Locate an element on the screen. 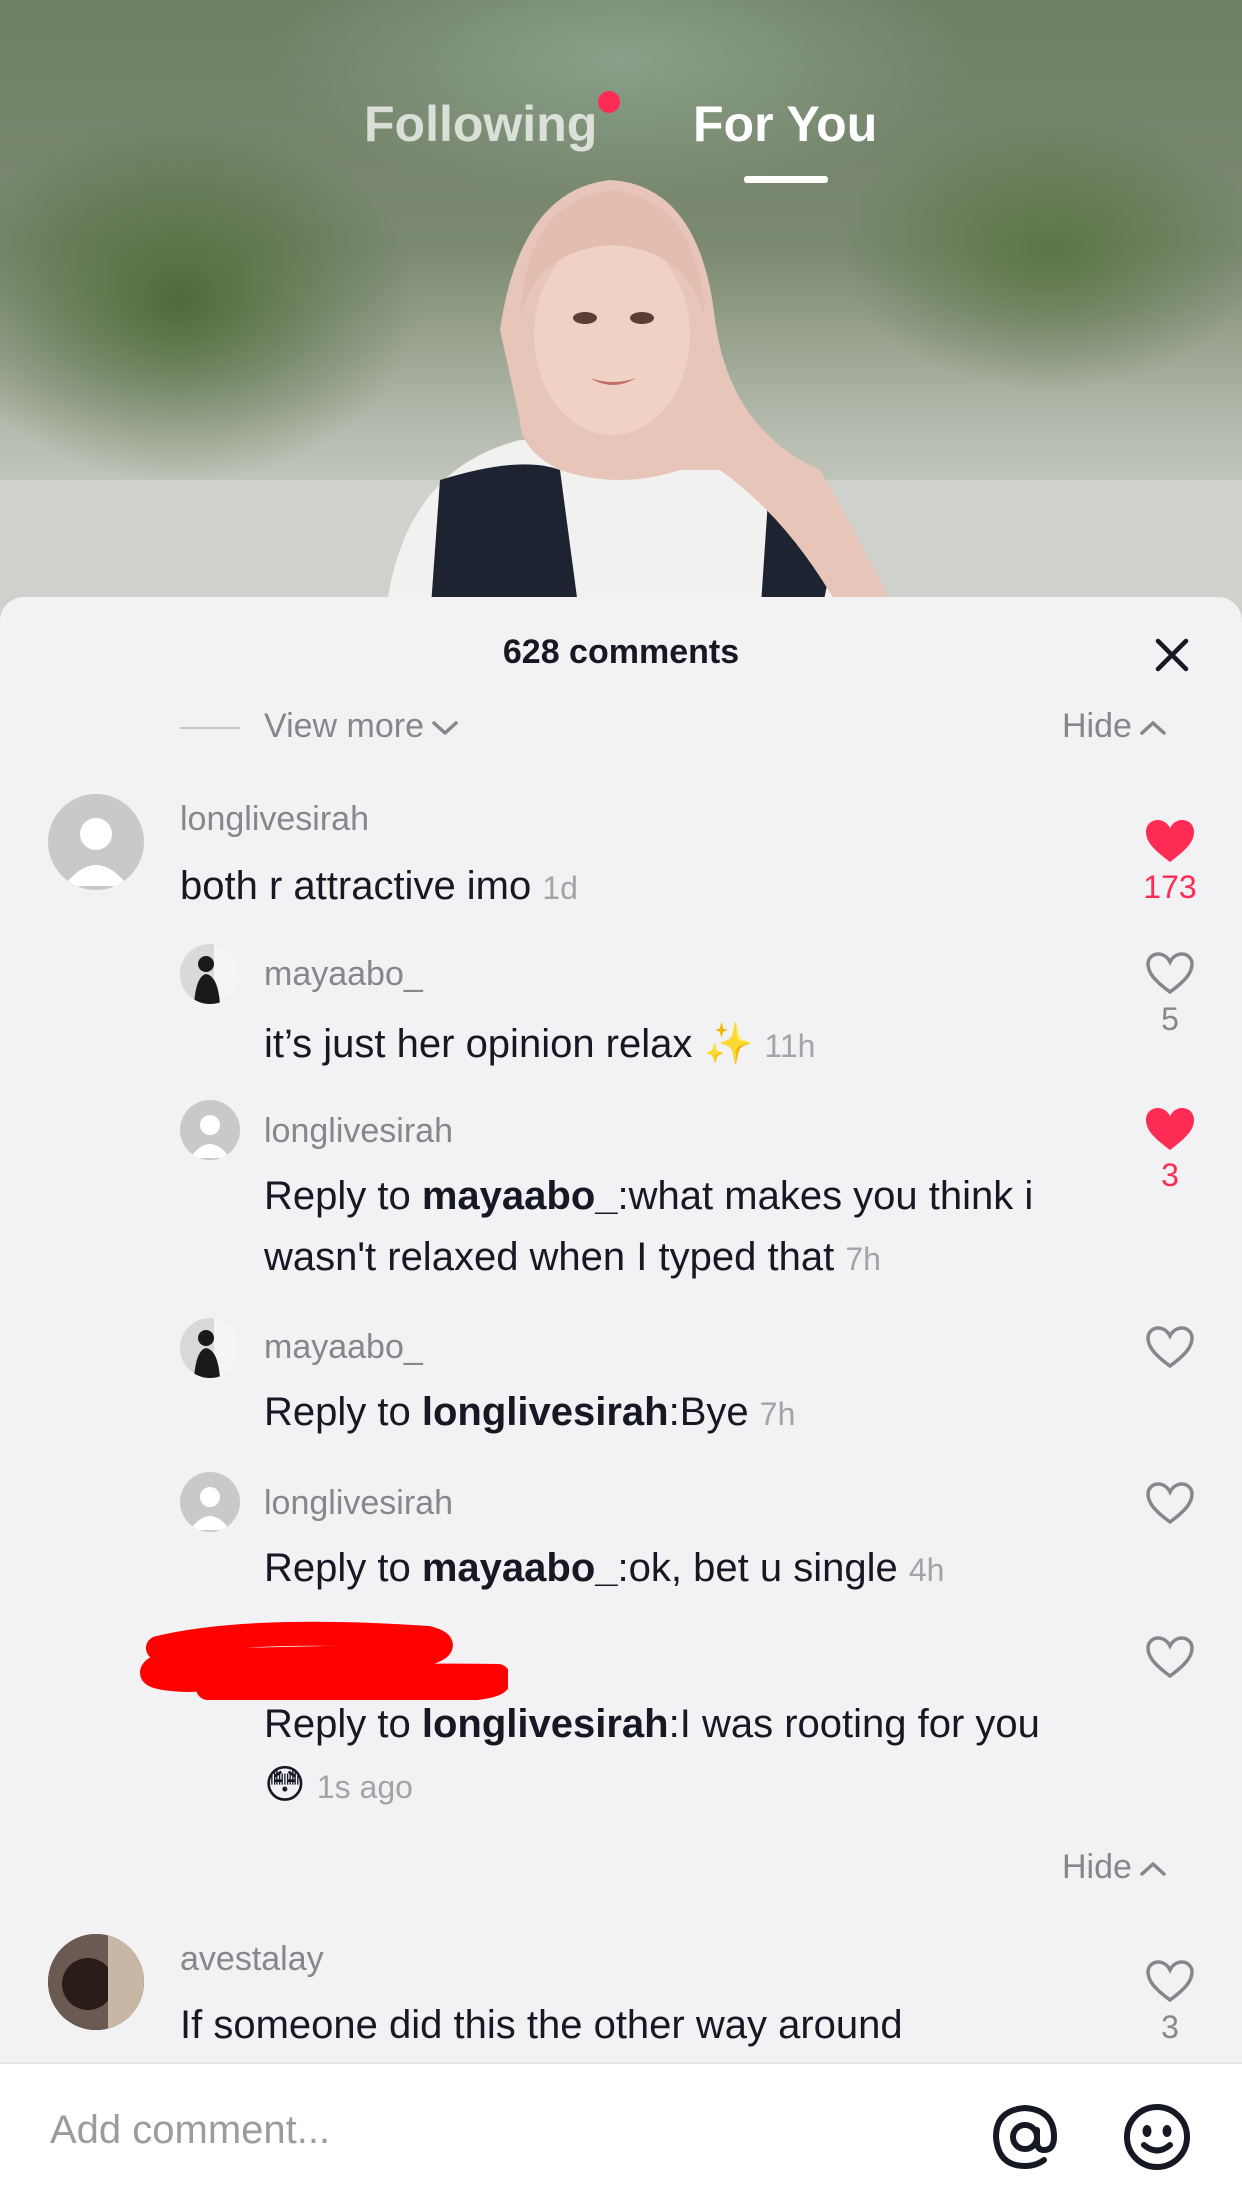 This screenshot has height=2210, width=1242. top-feed-tabs: Following For You is located at coordinates (621, 153).